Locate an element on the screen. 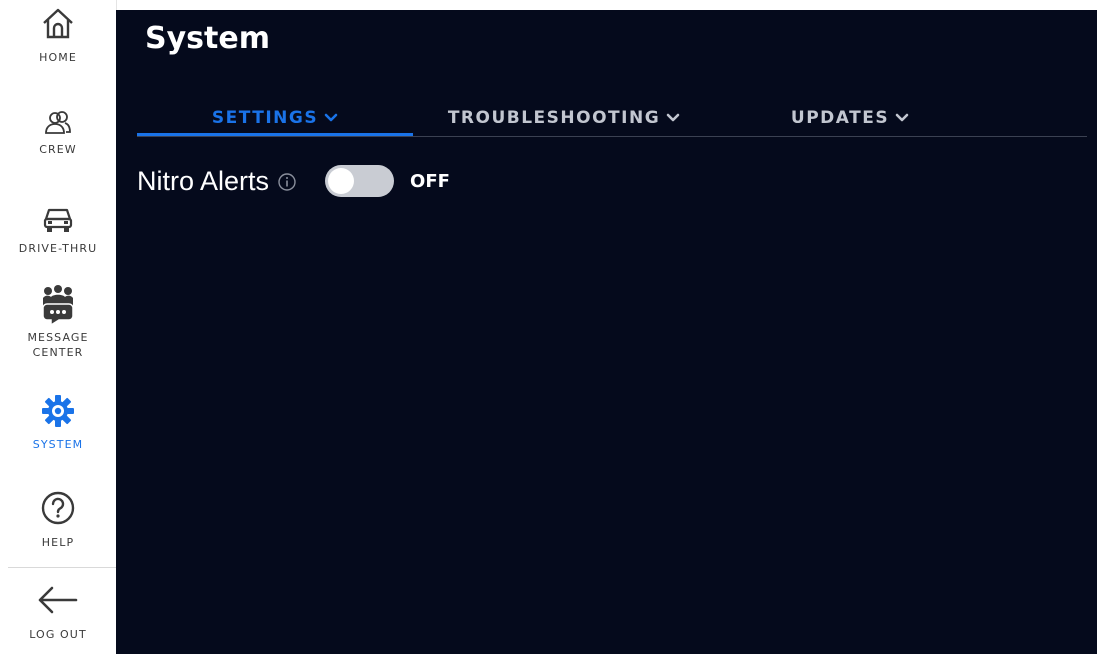 This screenshot has width=1097, height=654. nitro-alerts-toggle is located at coordinates (360, 181).